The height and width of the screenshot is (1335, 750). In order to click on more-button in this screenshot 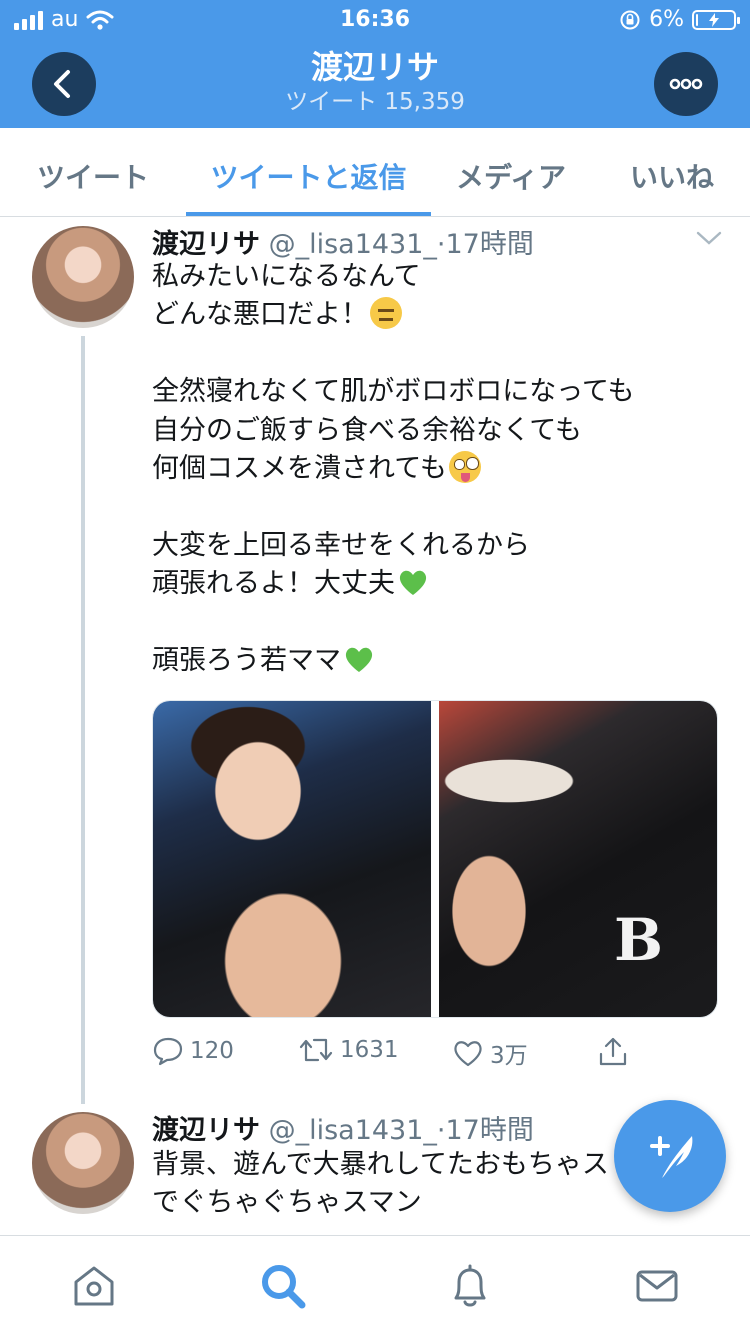, I will do `click(686, 84)`.